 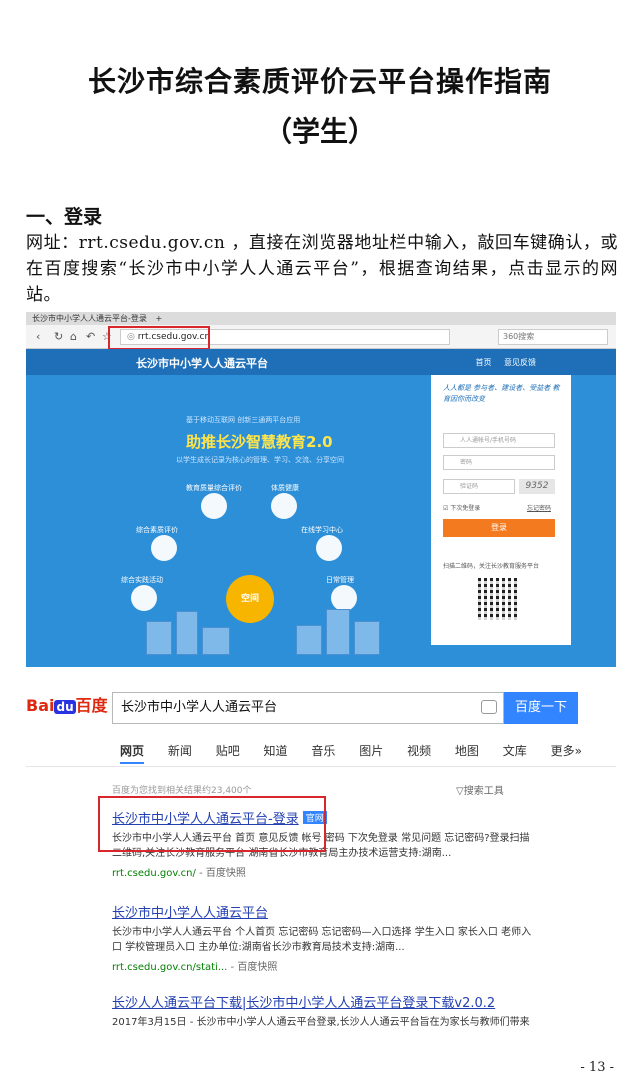 I want to click on document-subtitle: （学生）, so click(x=319, y=131).